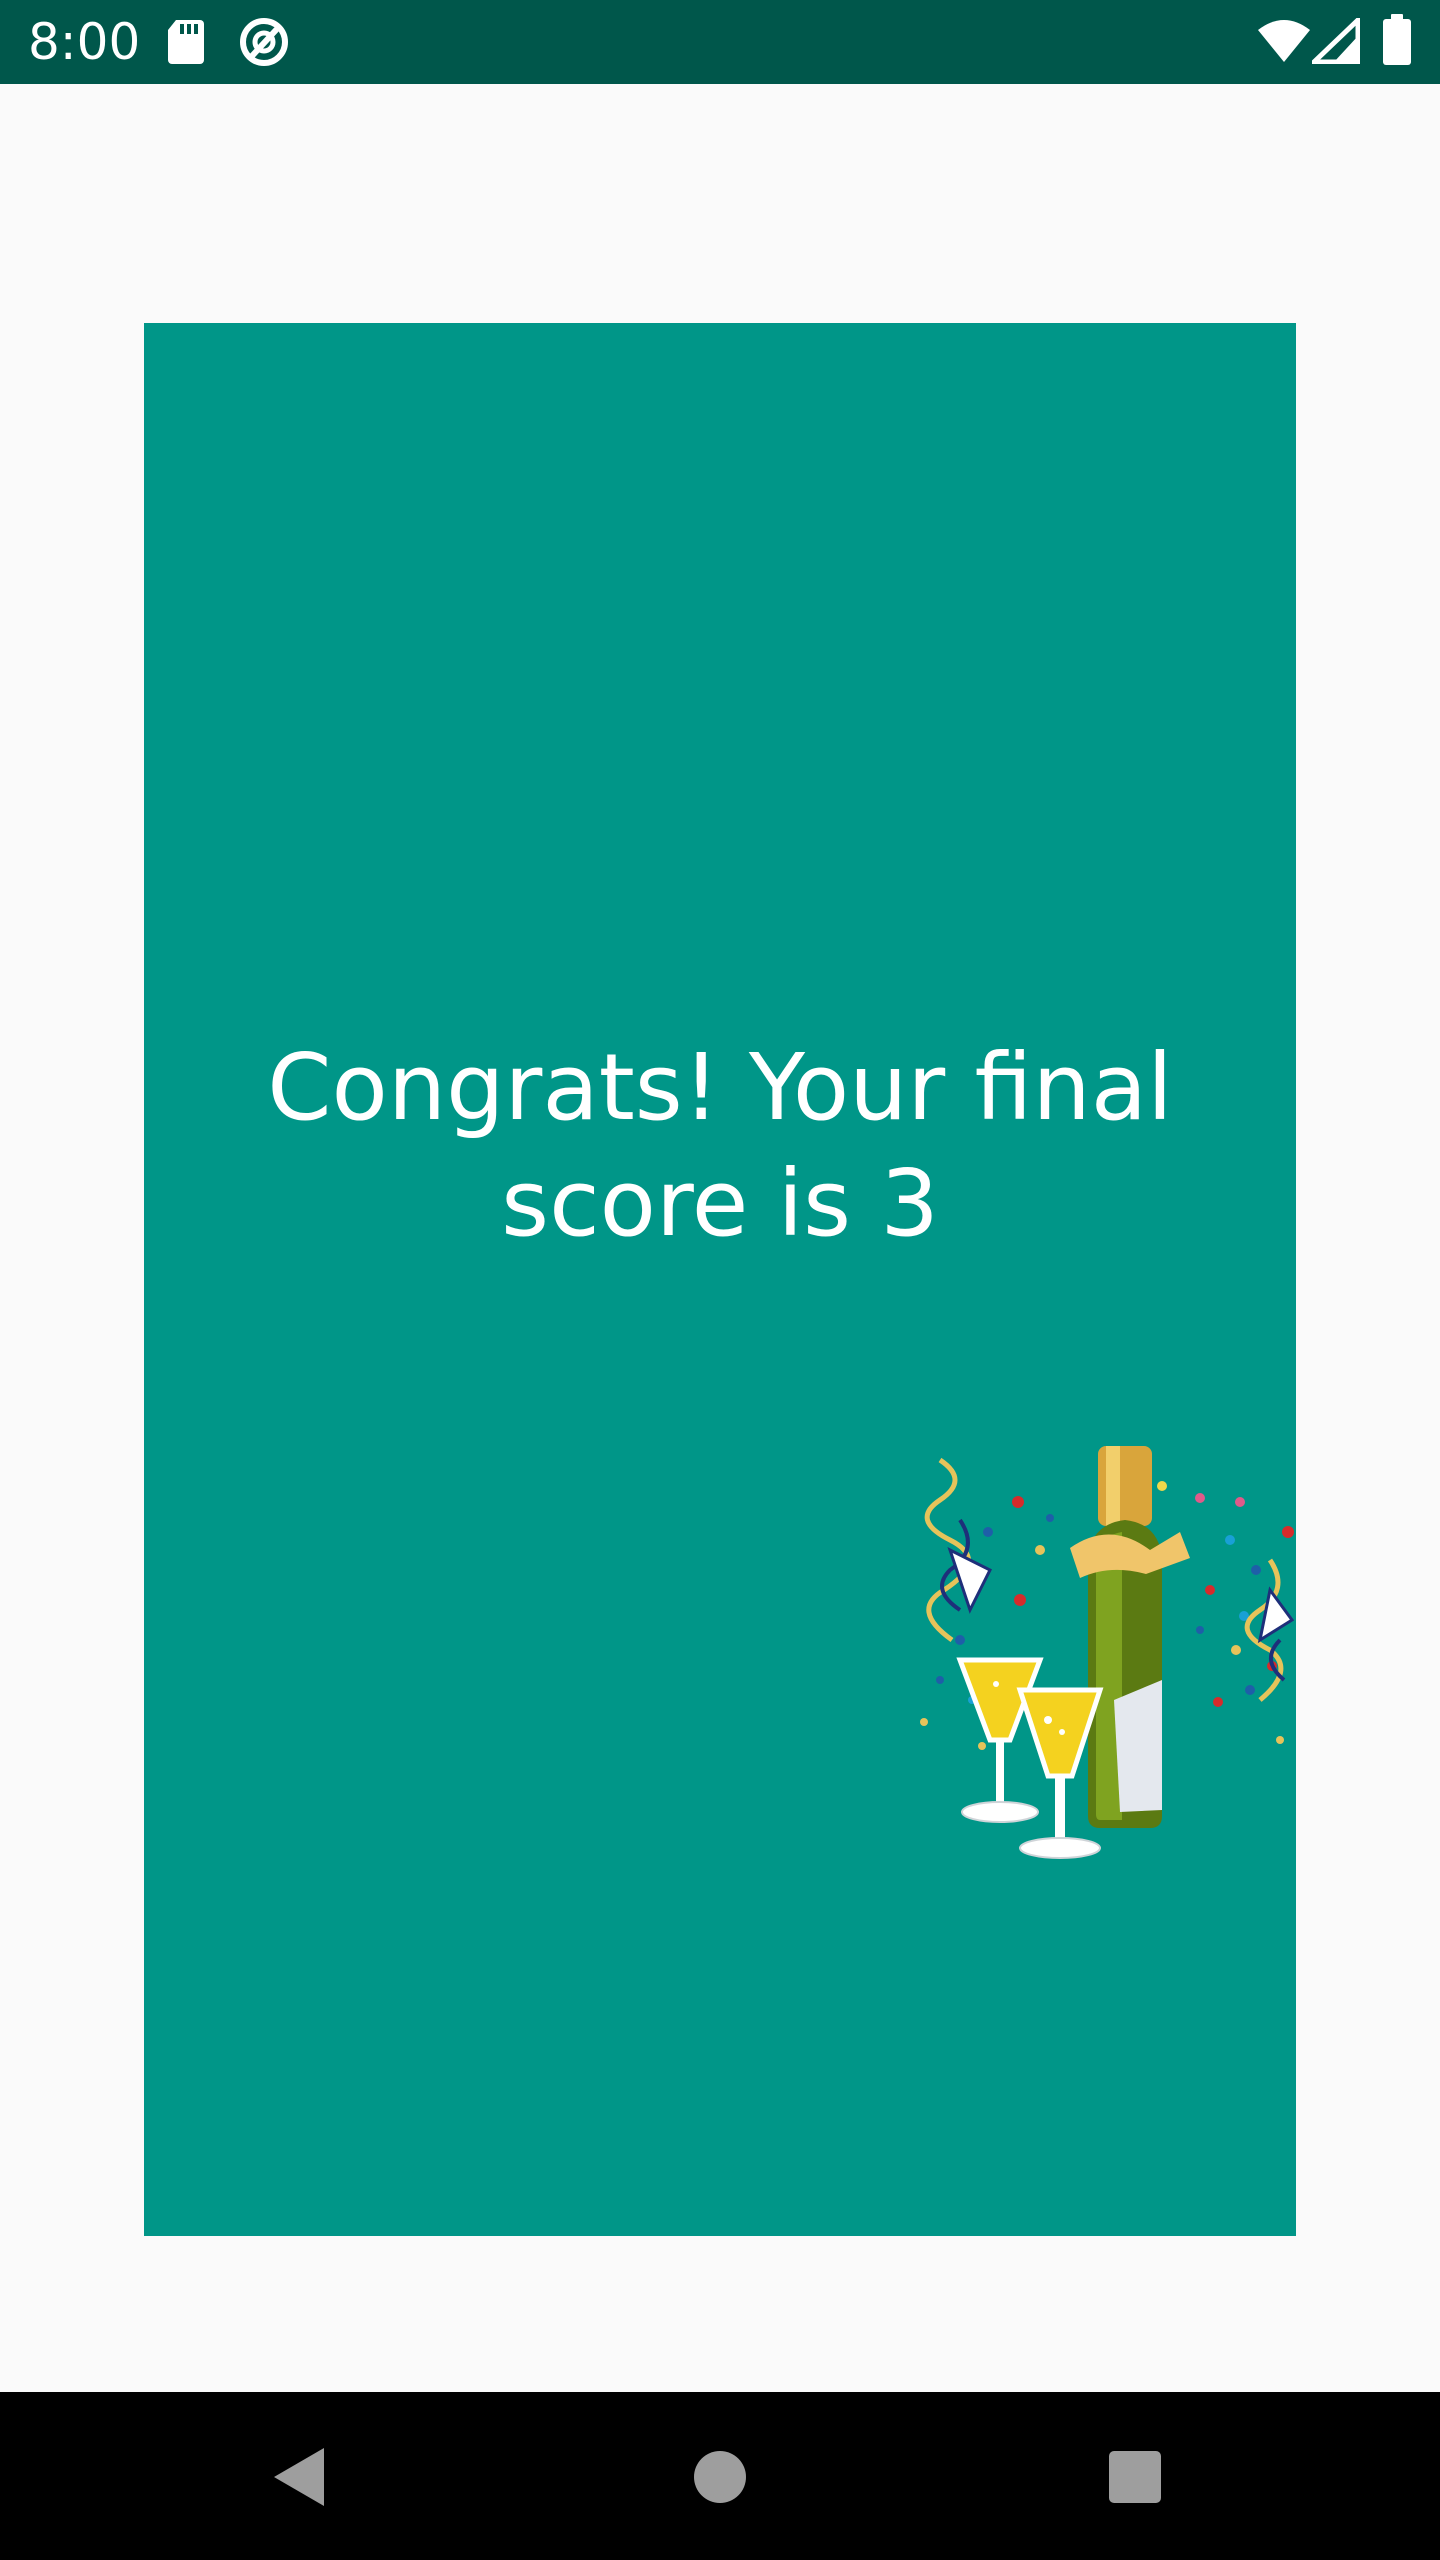 The height and width of the screenshot is (2560, 1440). I want to click on status-bar: 8:00, so click(720, 42).